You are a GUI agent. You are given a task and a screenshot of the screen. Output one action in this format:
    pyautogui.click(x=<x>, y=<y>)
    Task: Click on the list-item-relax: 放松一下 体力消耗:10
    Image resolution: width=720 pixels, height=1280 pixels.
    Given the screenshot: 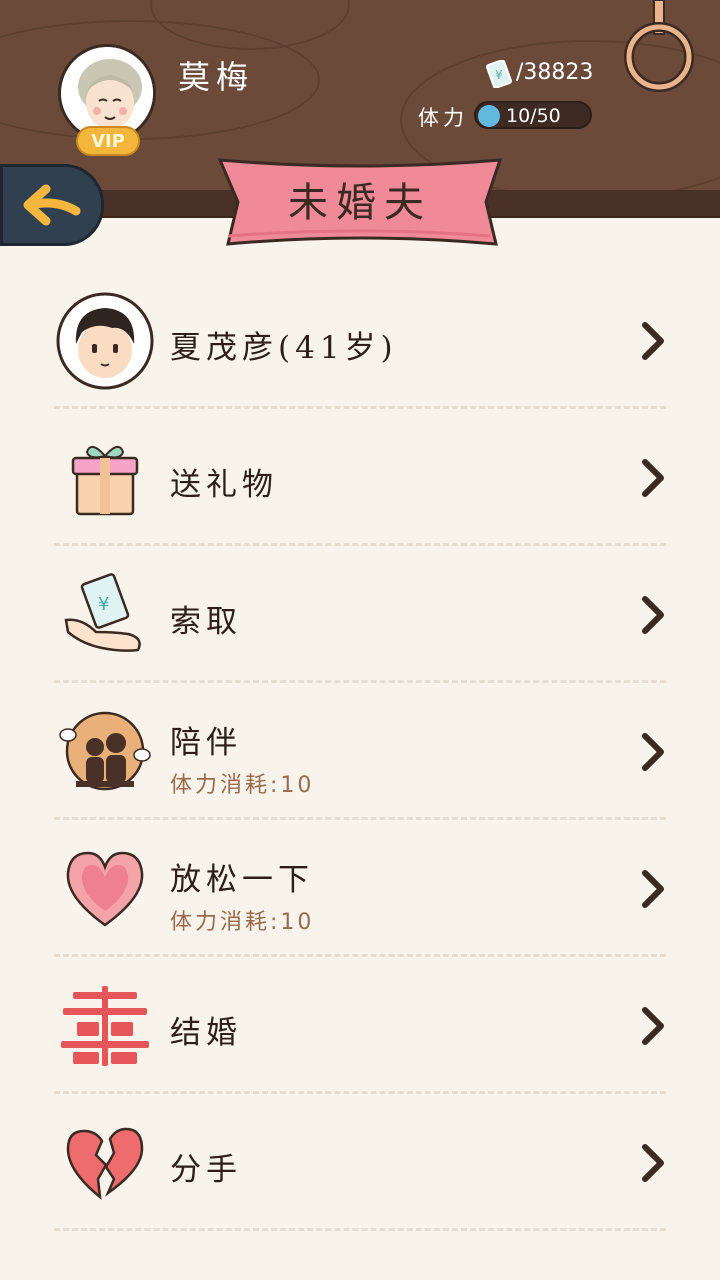 What is the action you would take?
    pyautogui.click(x=360, y=888)
    